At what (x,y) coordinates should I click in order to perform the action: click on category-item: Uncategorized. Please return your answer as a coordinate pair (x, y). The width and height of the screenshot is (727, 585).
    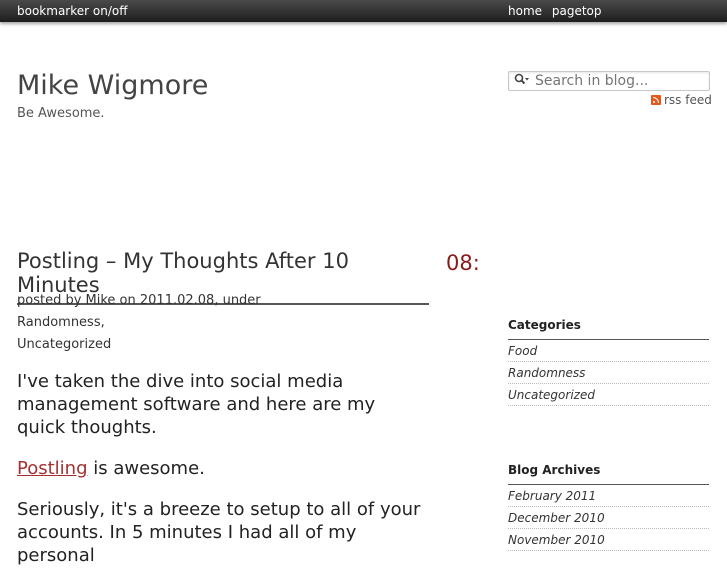
    Looking at the image, I should click on (608, 395).